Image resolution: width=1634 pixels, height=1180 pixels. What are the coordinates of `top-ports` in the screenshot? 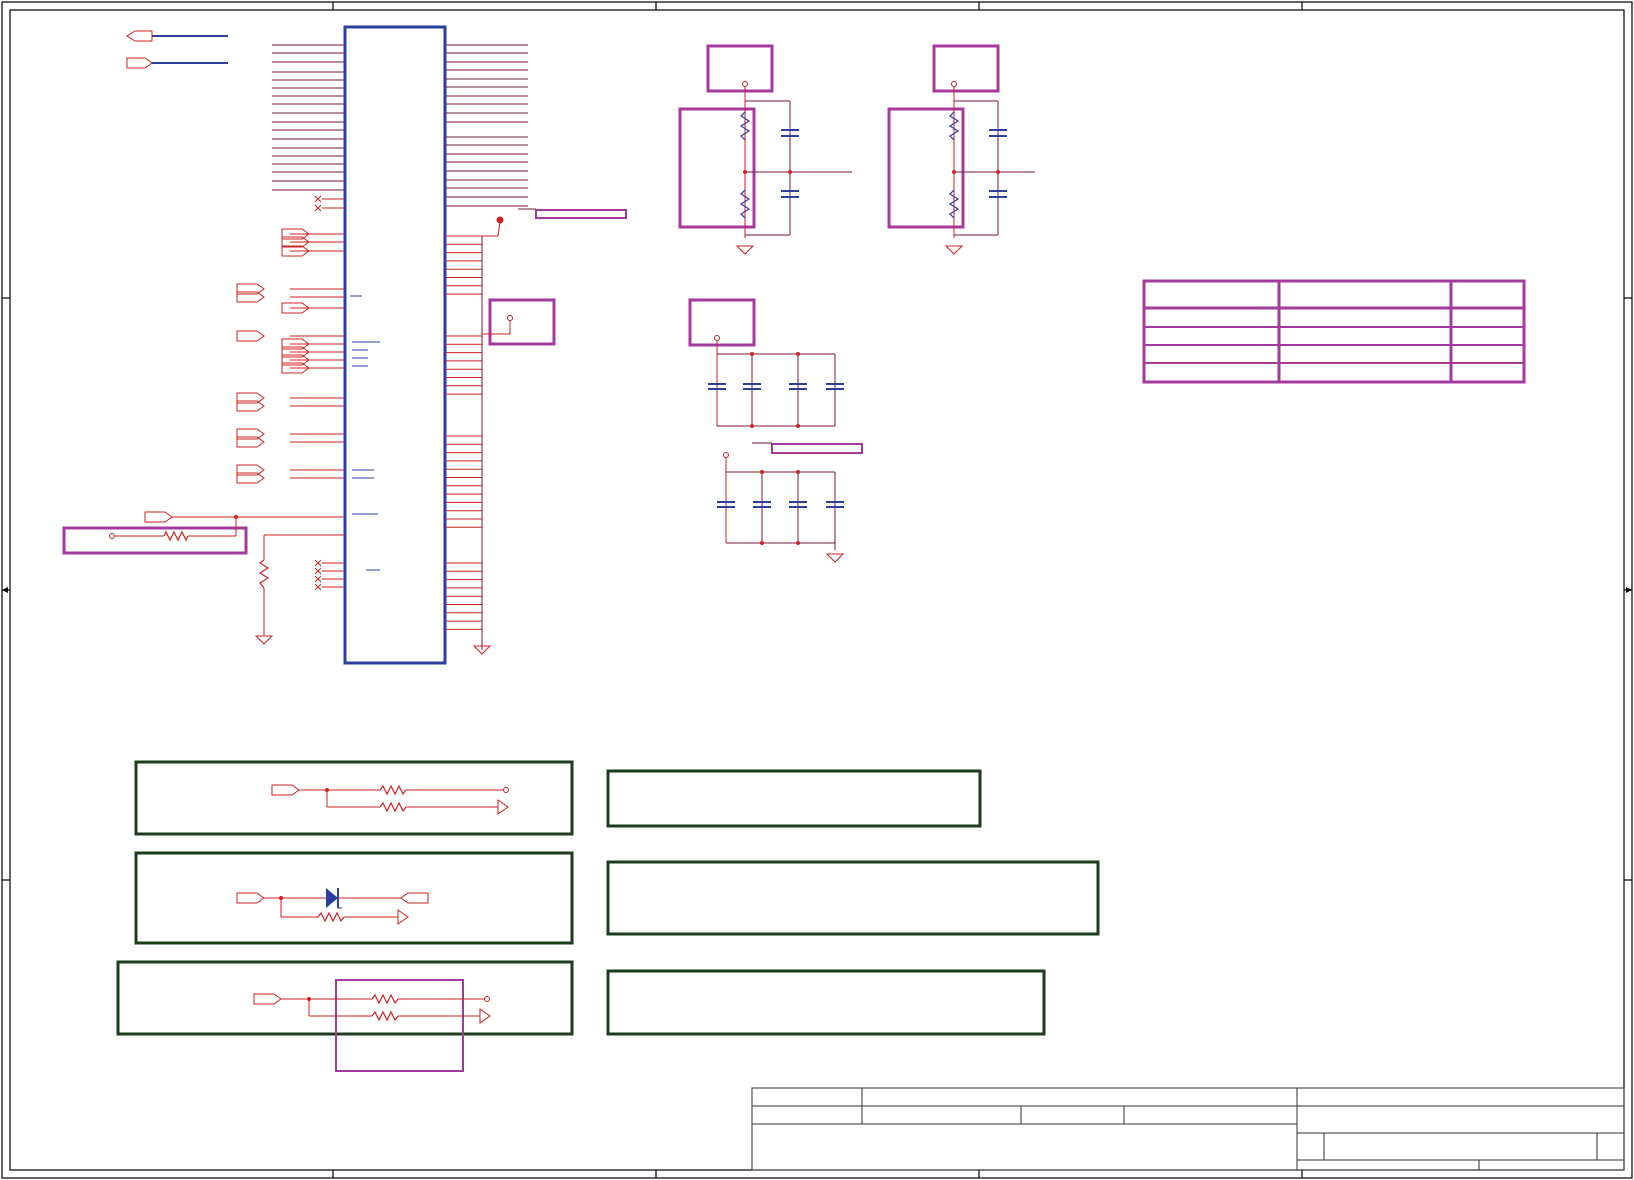 It's located at (177, 49).